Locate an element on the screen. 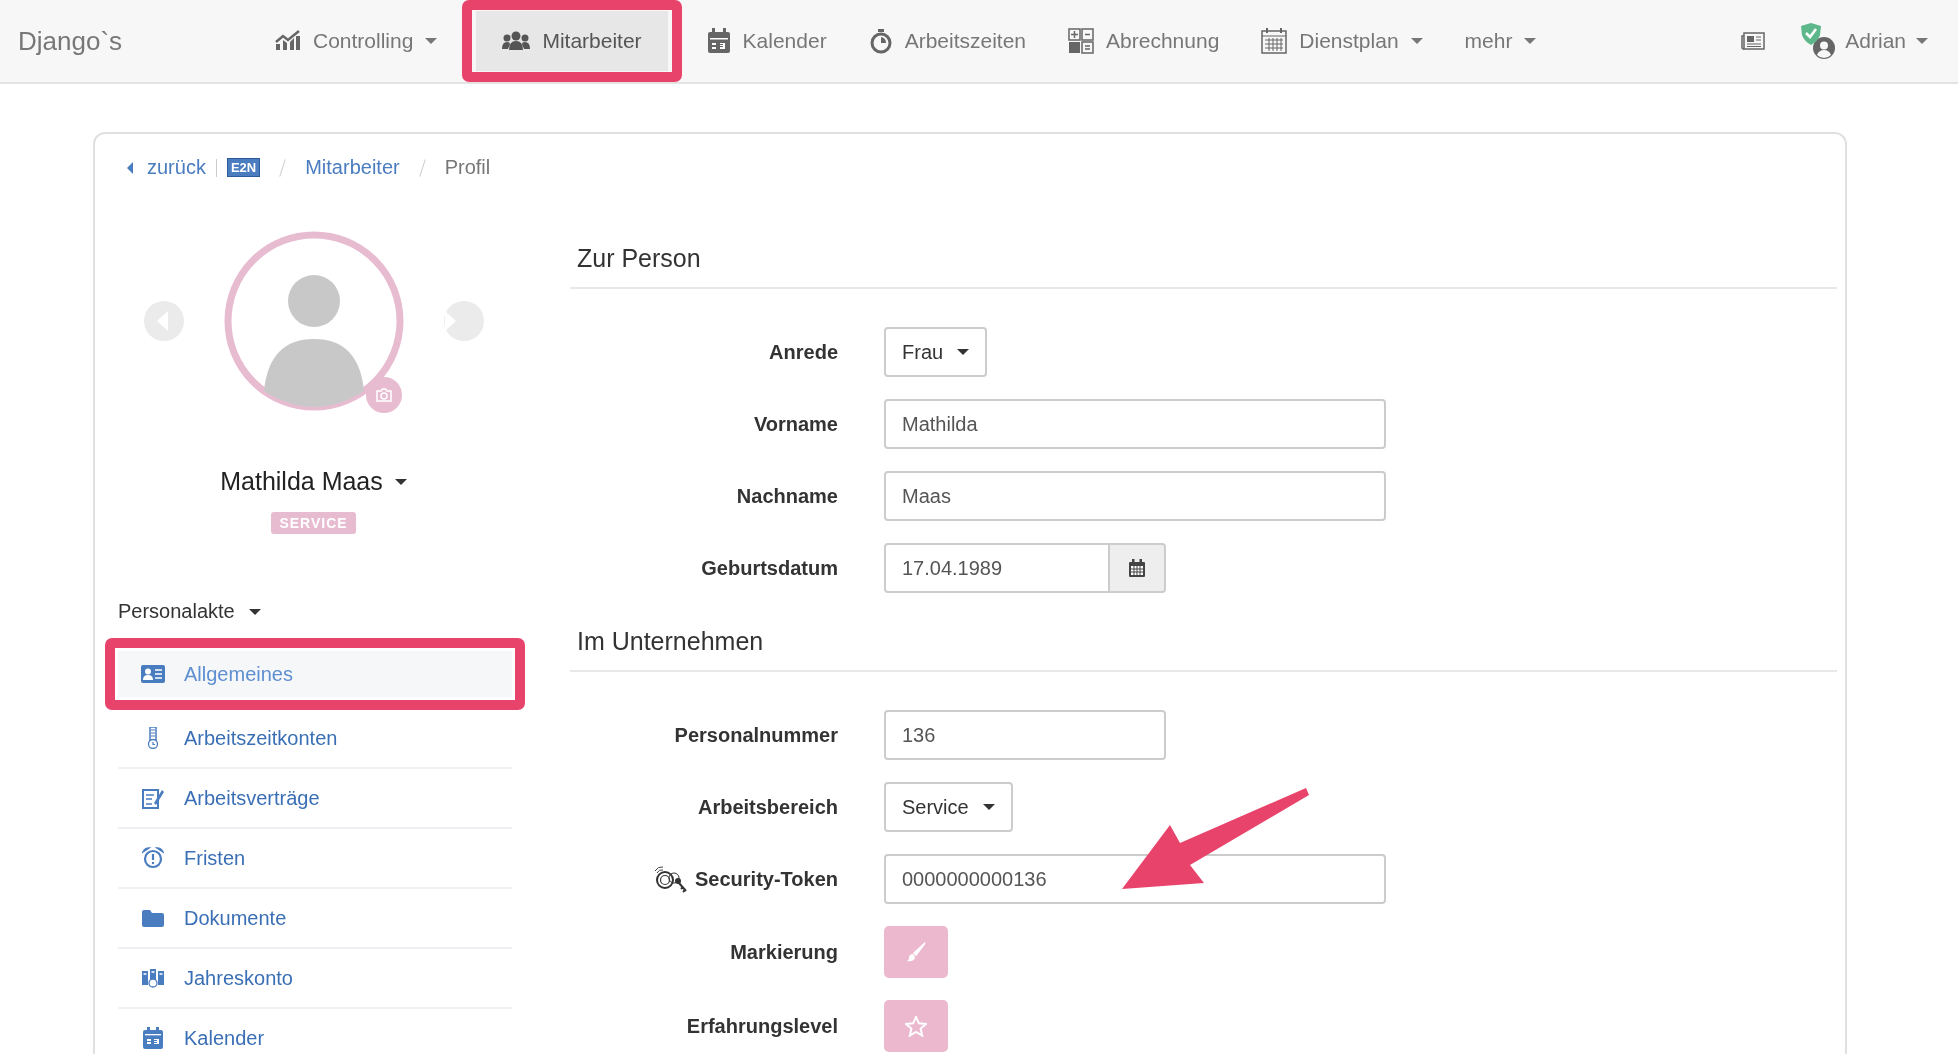 The height and width of the screenshot is (1054, 1958). nav-item: Controlling is located at coordinates (356, 41).